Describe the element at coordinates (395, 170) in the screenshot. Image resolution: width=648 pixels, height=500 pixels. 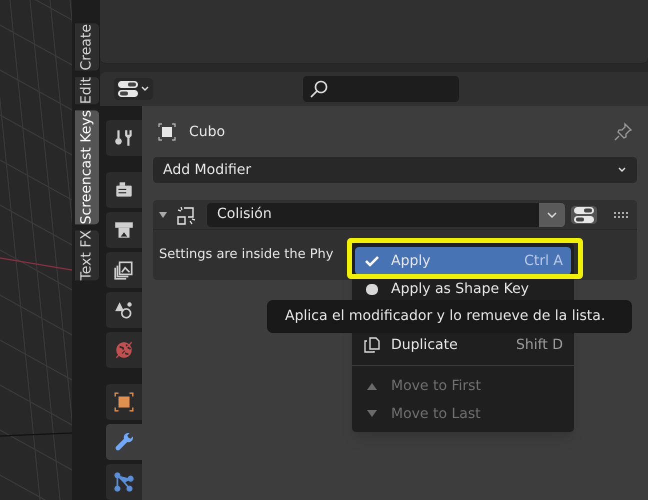
I see `add-modifier-dropdown: Add Modifier` at that location.